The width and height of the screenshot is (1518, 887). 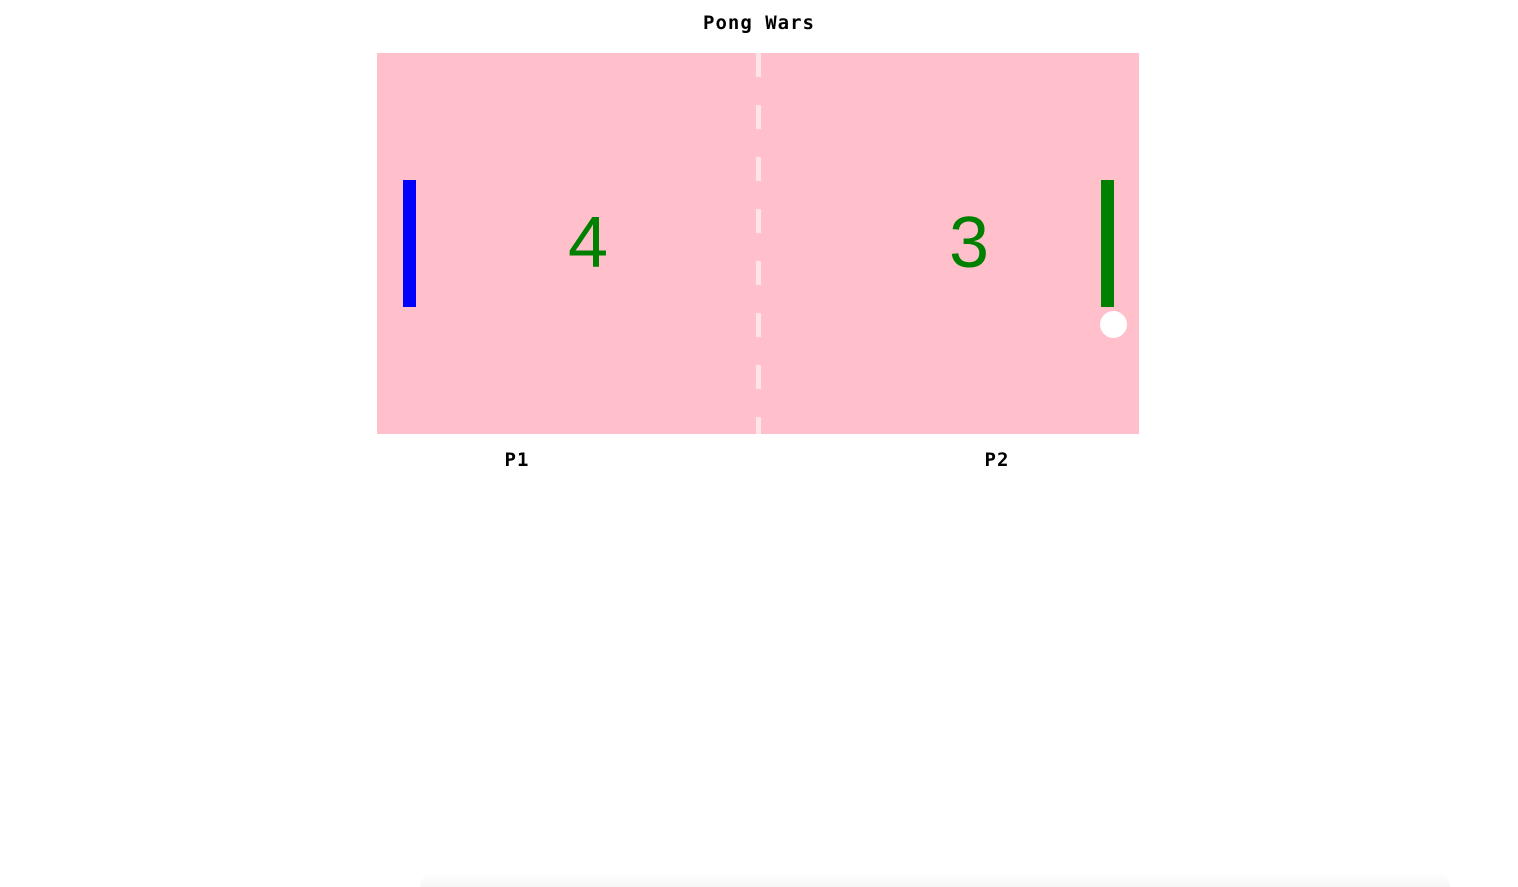 What do you see at coordinates (409, 243) in the screenshot?
I see `left-paddle` at bounding box center [409, 243].